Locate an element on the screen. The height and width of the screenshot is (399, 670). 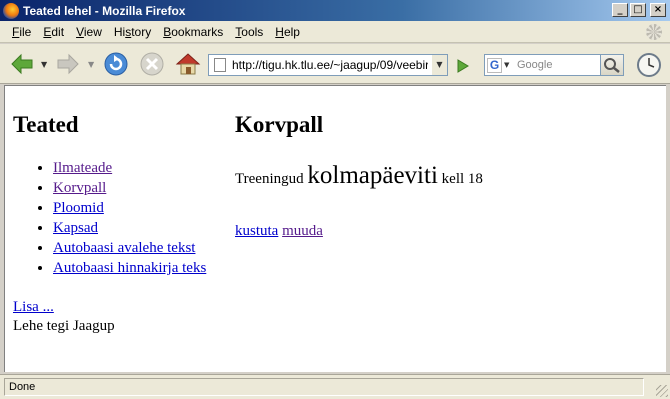
search-box is located at coordinates (557, 65).